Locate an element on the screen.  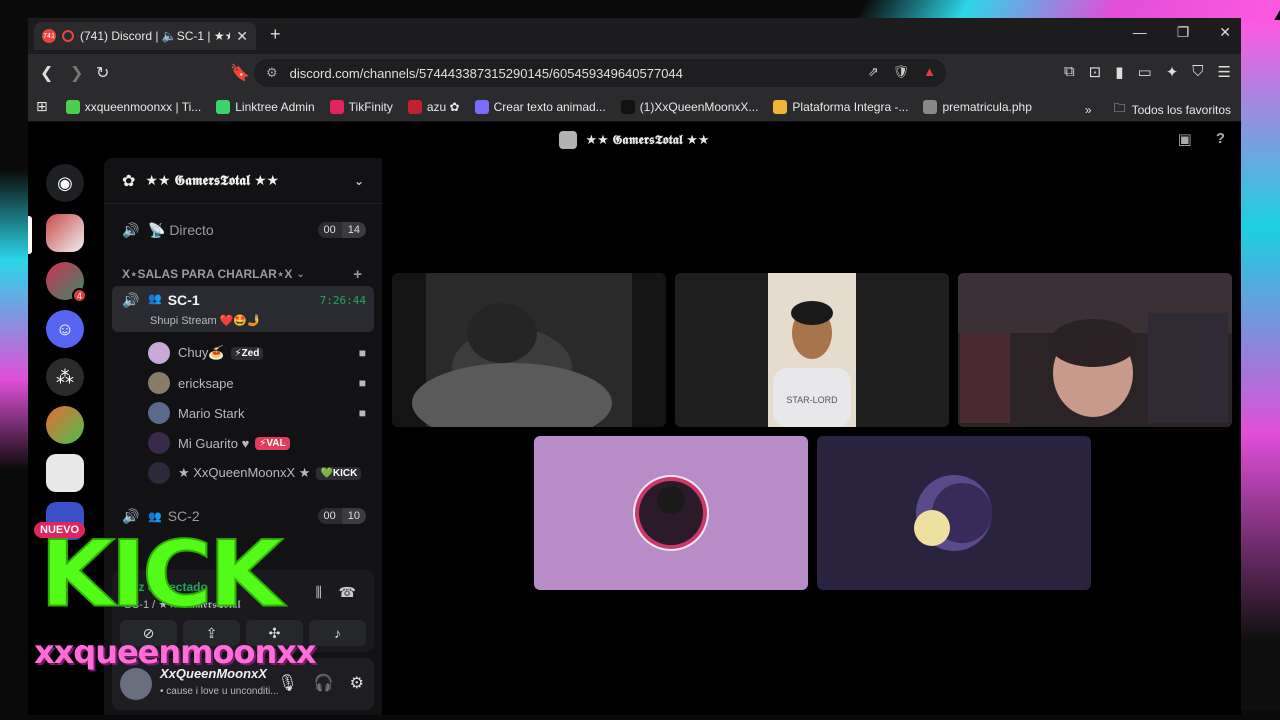
close-window-icon: ✕ is located at coordinates (1225, 32).